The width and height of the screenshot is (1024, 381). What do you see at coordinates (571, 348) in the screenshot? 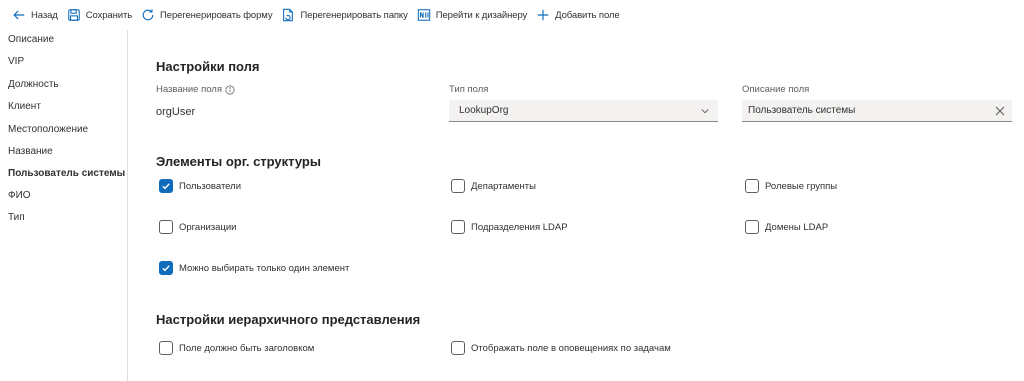
I see `checkbox-show-in-notifications-label: Отображать поле в оповещениях по задачам` at bounding box center [571, 348].